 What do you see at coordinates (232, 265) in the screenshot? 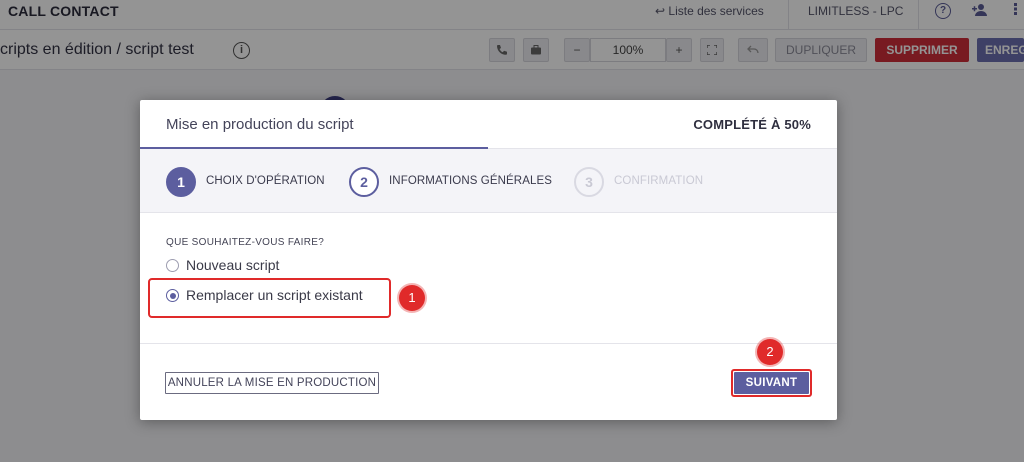
I see `option-label: Nouveau script` at bounding box center [232, 265].